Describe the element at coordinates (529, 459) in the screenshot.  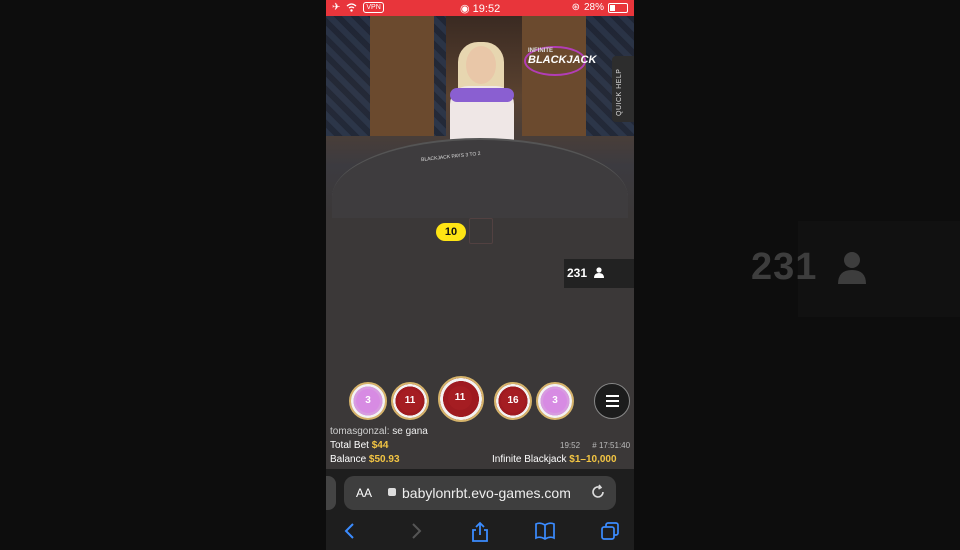
I see `table-name: Infinite Blackjack` at that location.